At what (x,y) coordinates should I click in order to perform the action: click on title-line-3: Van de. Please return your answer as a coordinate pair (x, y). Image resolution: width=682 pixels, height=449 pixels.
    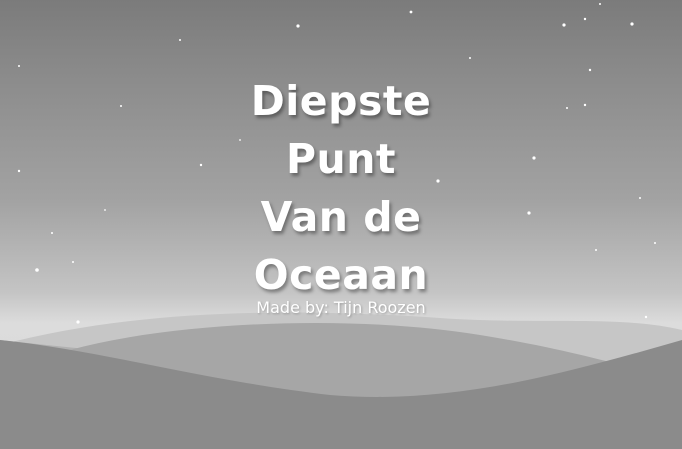
    Looking at the image, I should click on (341, 217).